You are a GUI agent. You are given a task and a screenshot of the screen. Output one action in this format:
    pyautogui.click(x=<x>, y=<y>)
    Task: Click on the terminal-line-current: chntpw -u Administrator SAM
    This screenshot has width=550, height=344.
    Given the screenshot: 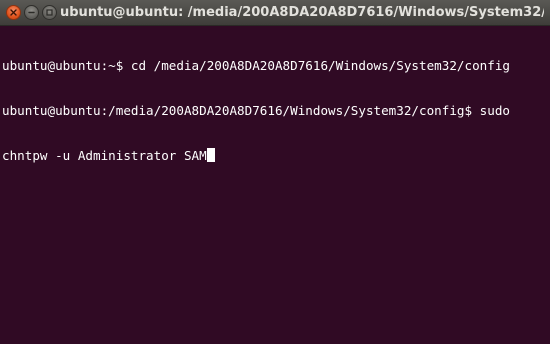 What is the action you would take?
    pyautogui.click(x=276, y=155)
    